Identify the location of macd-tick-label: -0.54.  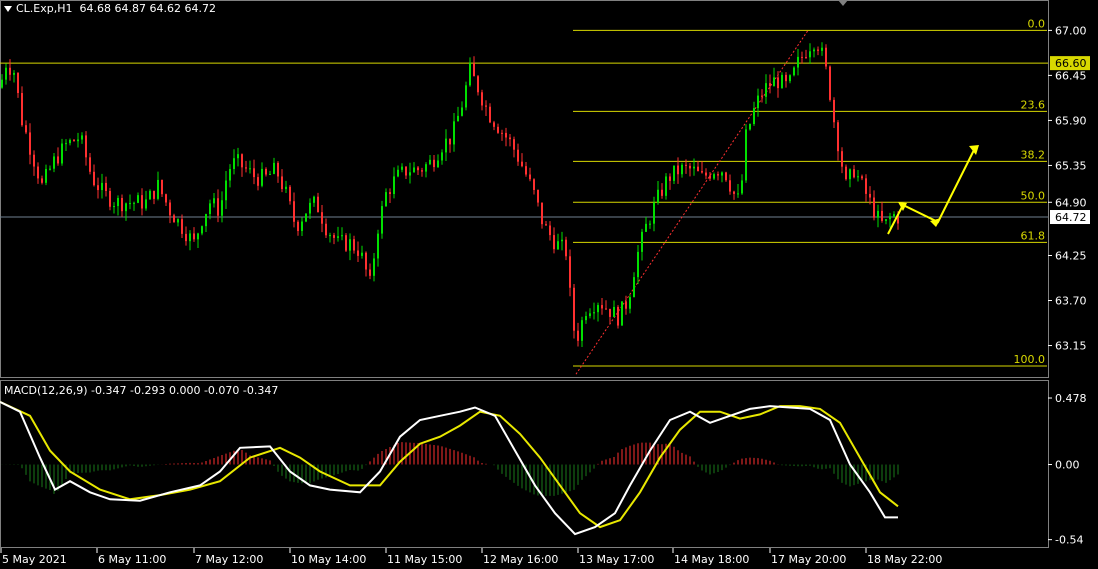
(1069, 540).